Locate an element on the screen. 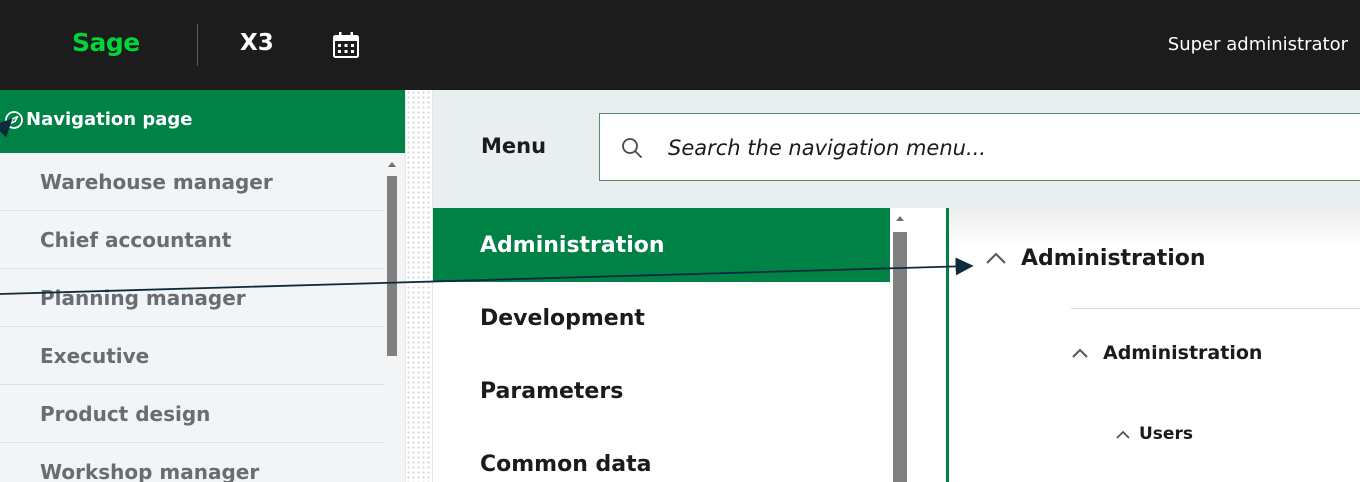 The image size is (1360, 482). sage-logo: Sage is located at coordinates (106, 42).